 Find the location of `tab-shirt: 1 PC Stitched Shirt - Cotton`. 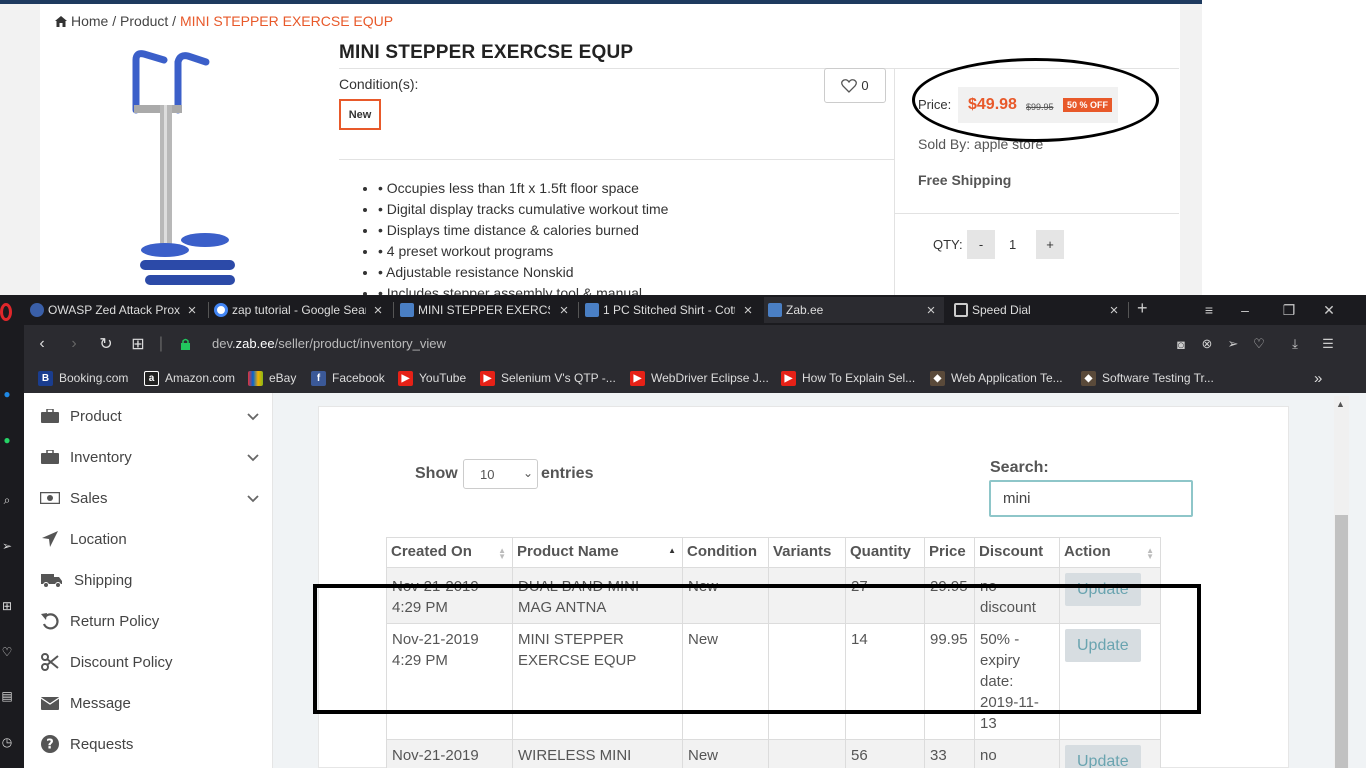

tab-shirt: 1 PC Stitched Shirt - Cotton is located at coordinates (660, 310).